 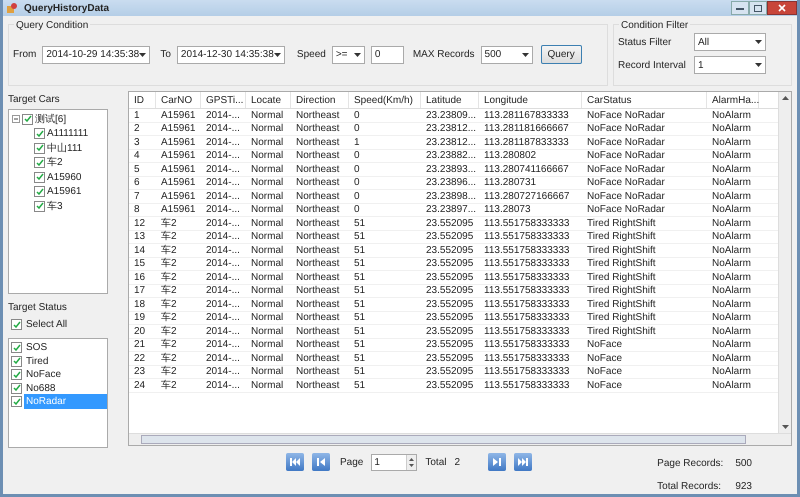 What do you see at coordinates (526, 129) in the screenshot?
I see `table-cell-text: 113.281181666667` at bounding box center [526, 129].